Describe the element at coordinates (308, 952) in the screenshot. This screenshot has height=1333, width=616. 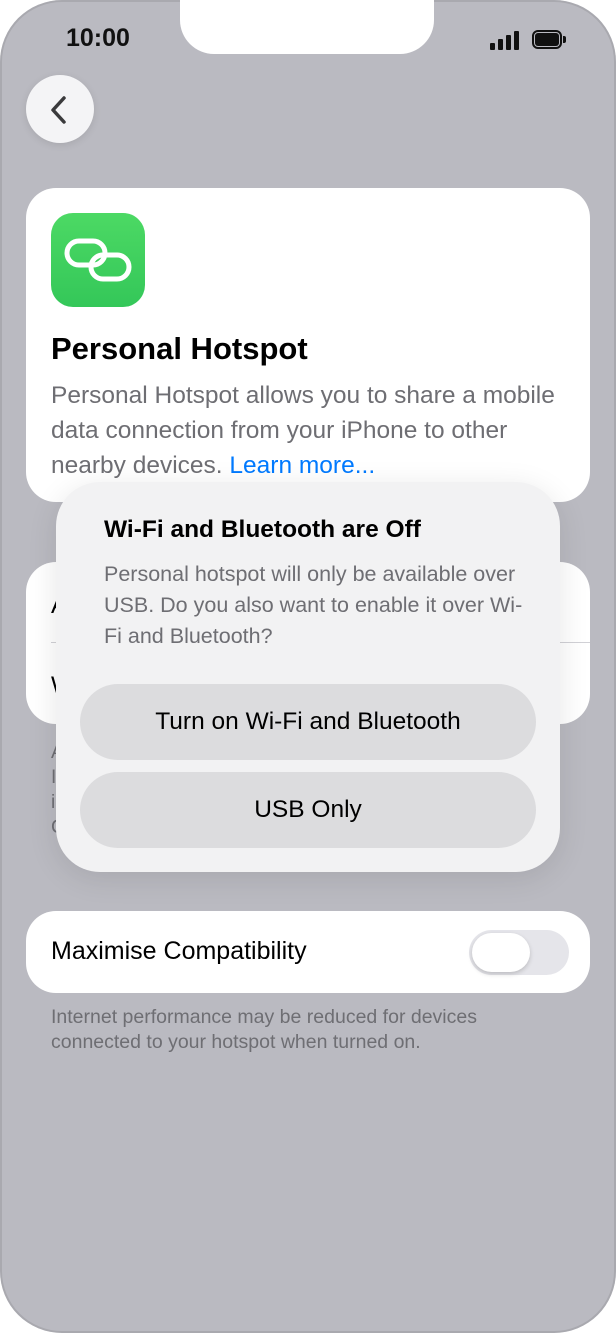
I see `compatibility-card: Maximise Compatibility` at that location.